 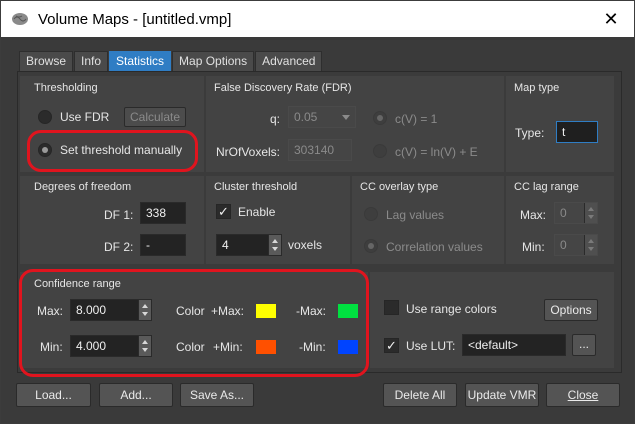 I want to click on tab-map-options: Map Options, so click(x=213, y=61).